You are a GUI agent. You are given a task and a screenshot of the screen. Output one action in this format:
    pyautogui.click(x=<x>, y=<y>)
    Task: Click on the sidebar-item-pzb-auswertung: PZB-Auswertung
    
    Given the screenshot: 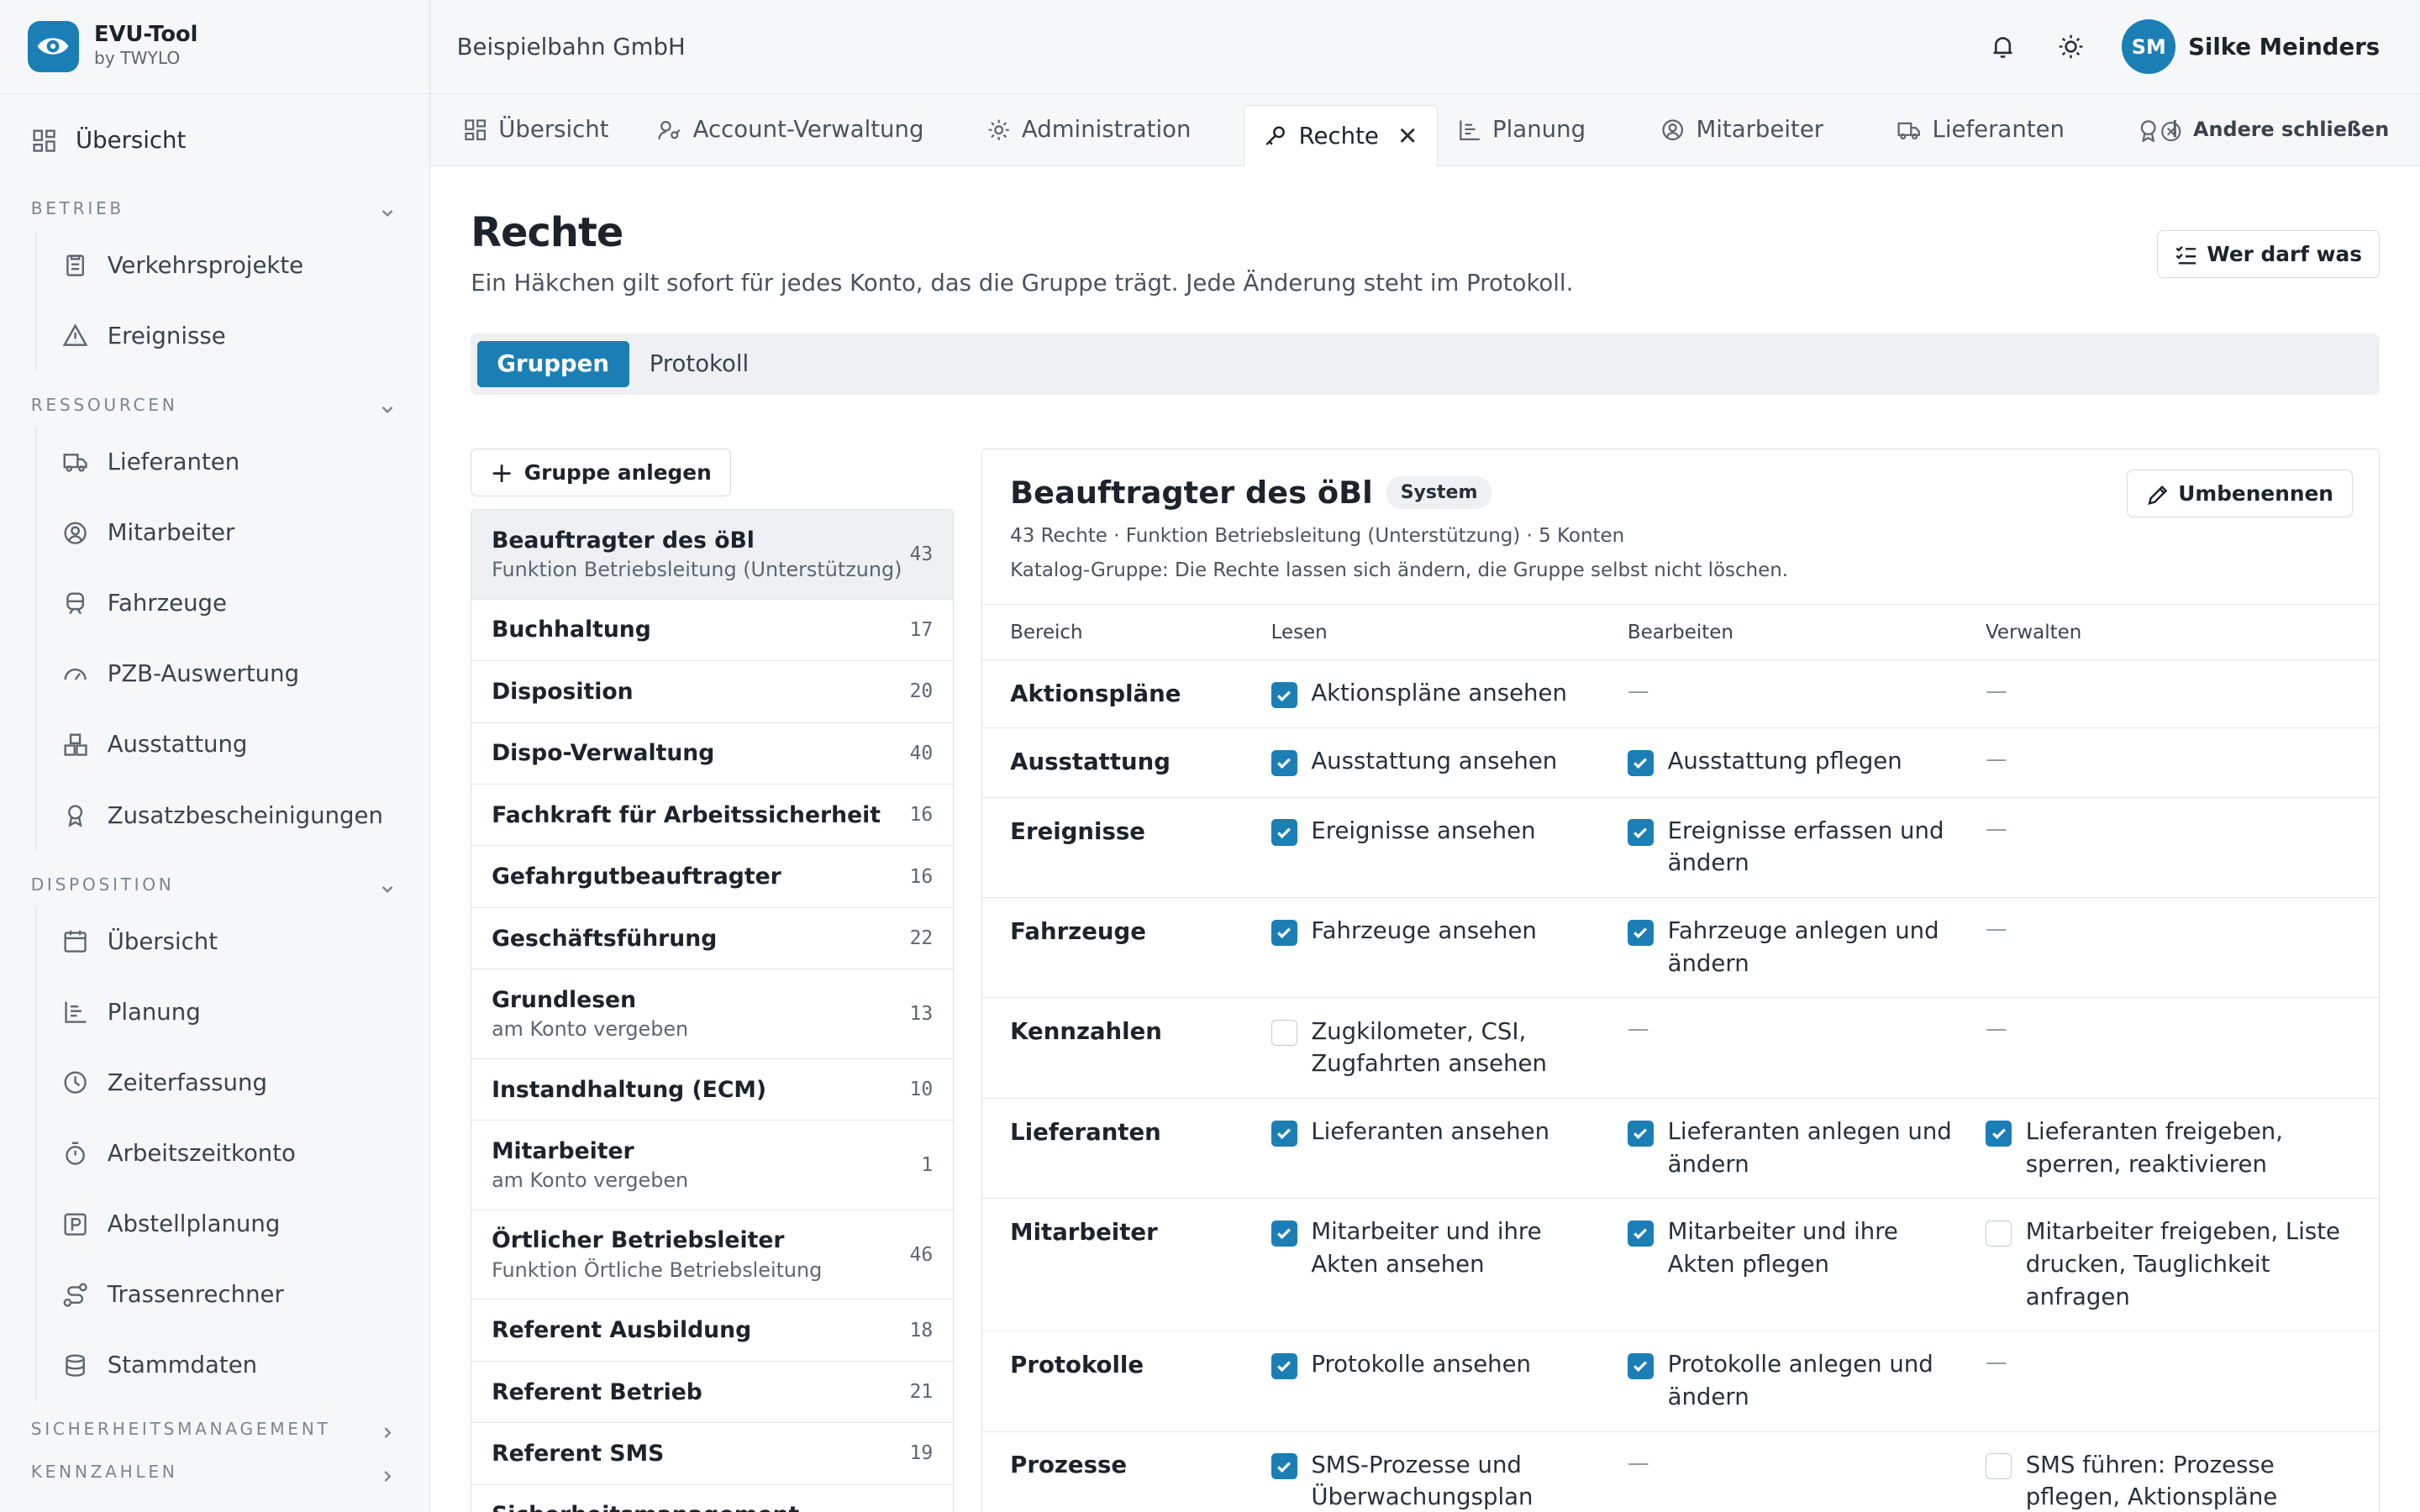 What is the action you would take?
    pyautogui.click(x=233, y=673)
    